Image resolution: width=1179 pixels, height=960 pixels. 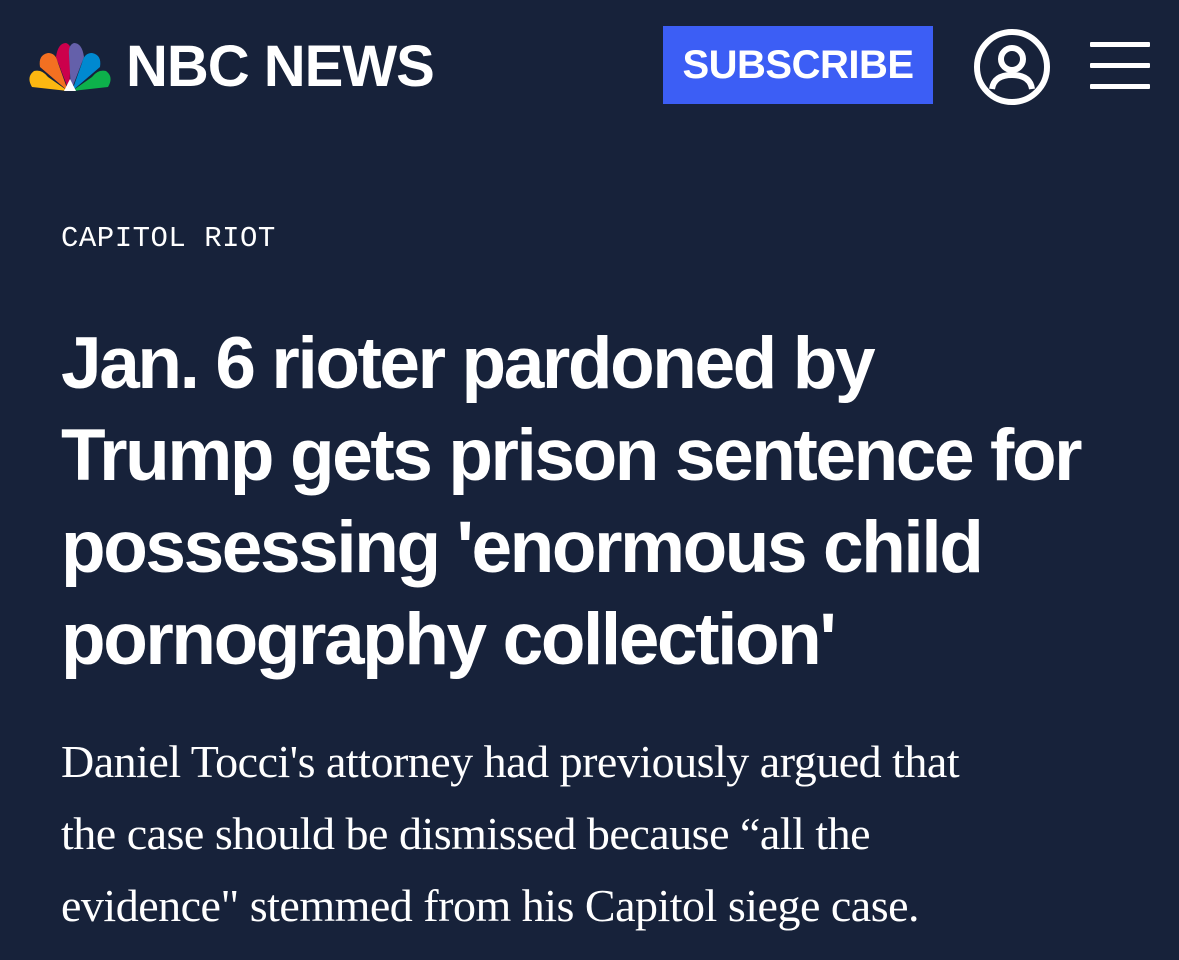 What do you see at coordinates (589, 70) in the screenshot?
I see `top-navigation-bar: NBC NEWS SUBSCRIBE` at bounding box center [589, 70].